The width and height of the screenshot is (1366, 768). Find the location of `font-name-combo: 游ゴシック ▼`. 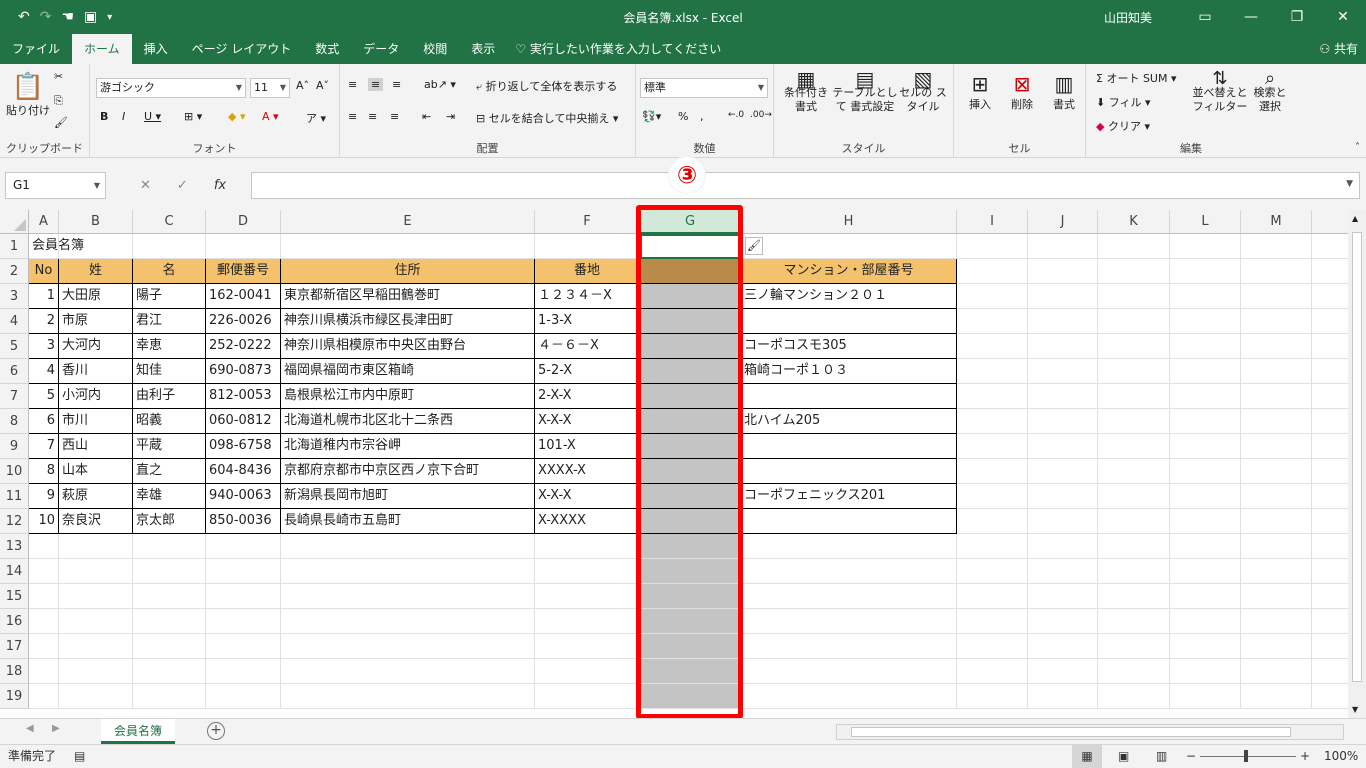

font-name-combo: 游ゴシック ▼ is located at coordinates (171, 88).